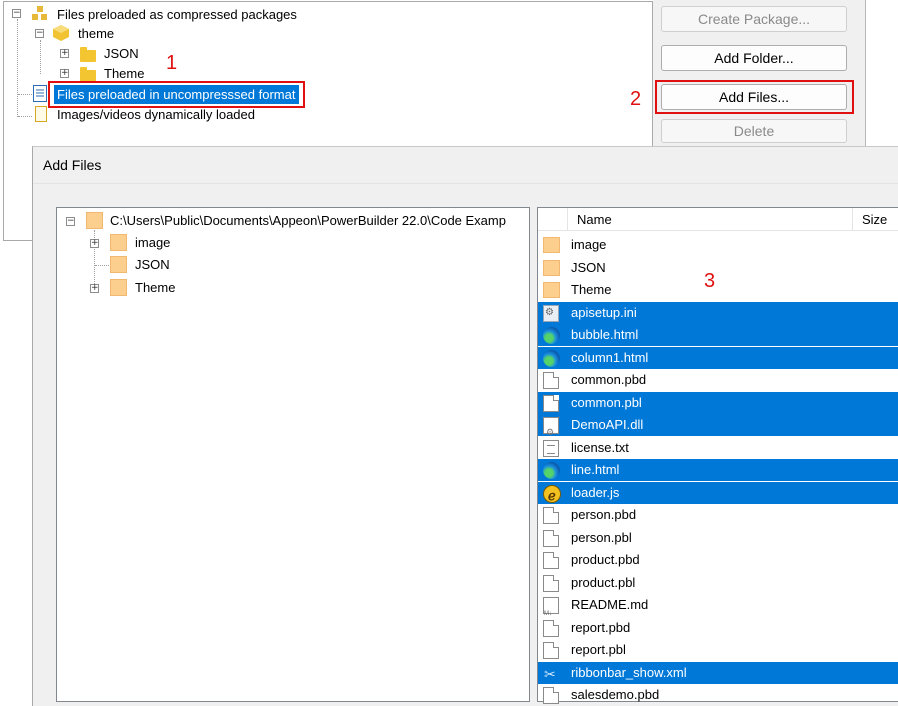 The height and width of the screenshot is (706, 898). Describe the element at coordinates (598, 649) in the screenshot. I see `file-name: report.pbl` at that location.